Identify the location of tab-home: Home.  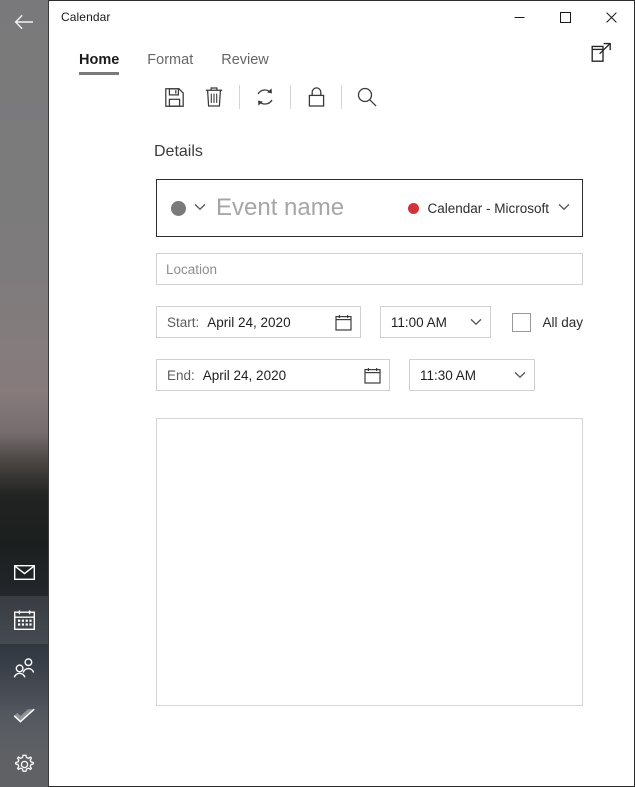
(99, 63).